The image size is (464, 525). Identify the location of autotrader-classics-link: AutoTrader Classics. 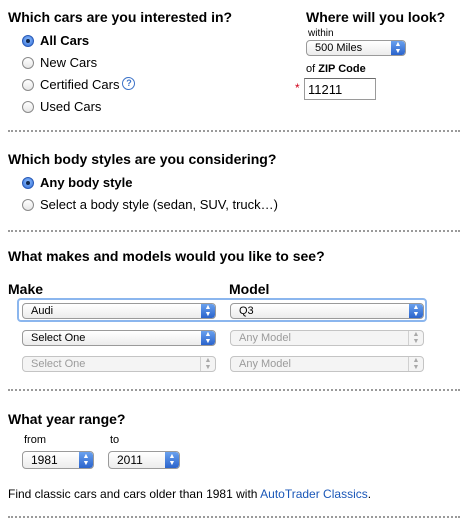
(314, 494).